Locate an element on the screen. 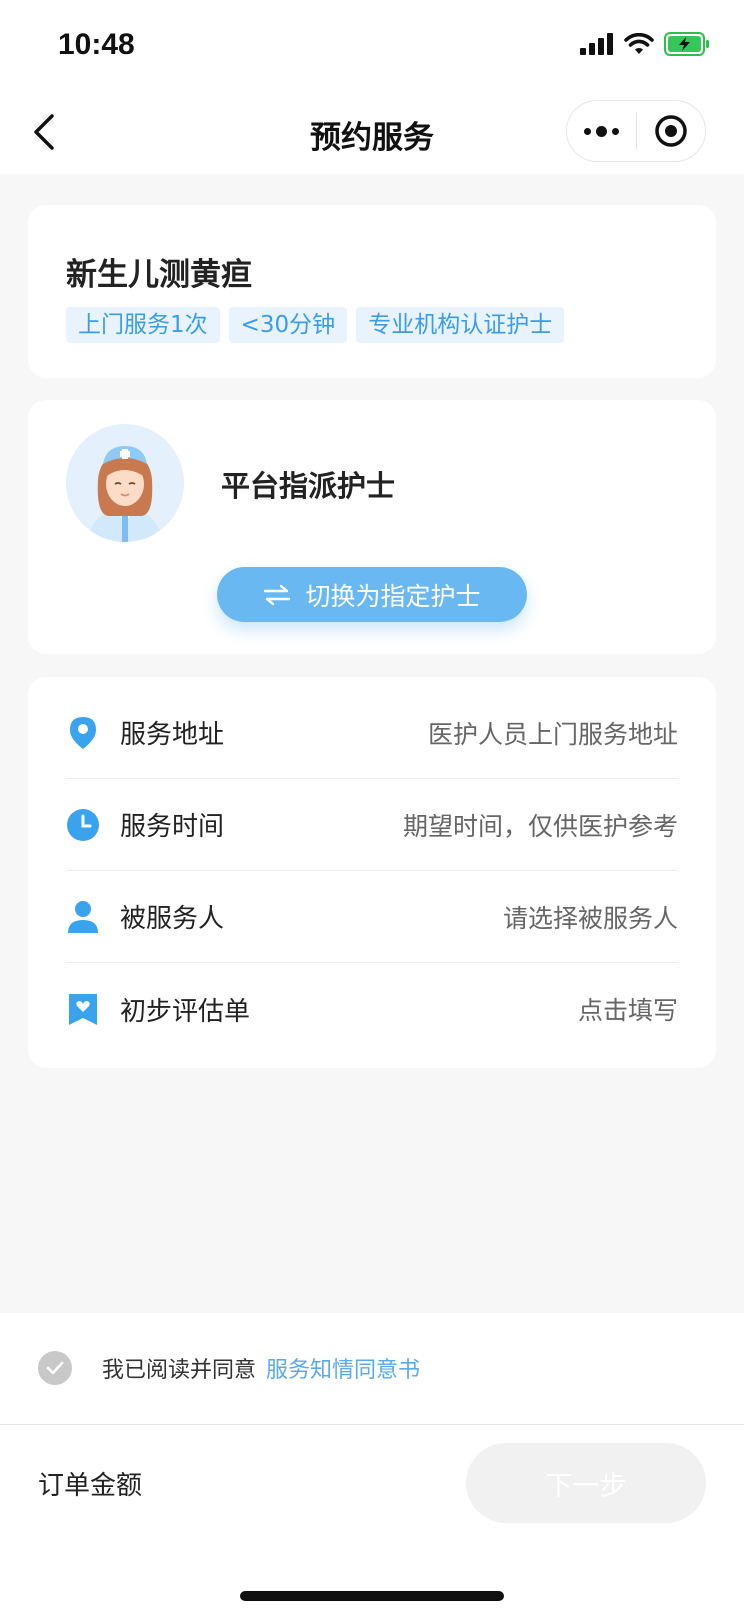  clock-icon is located at coordinates (83, 825).